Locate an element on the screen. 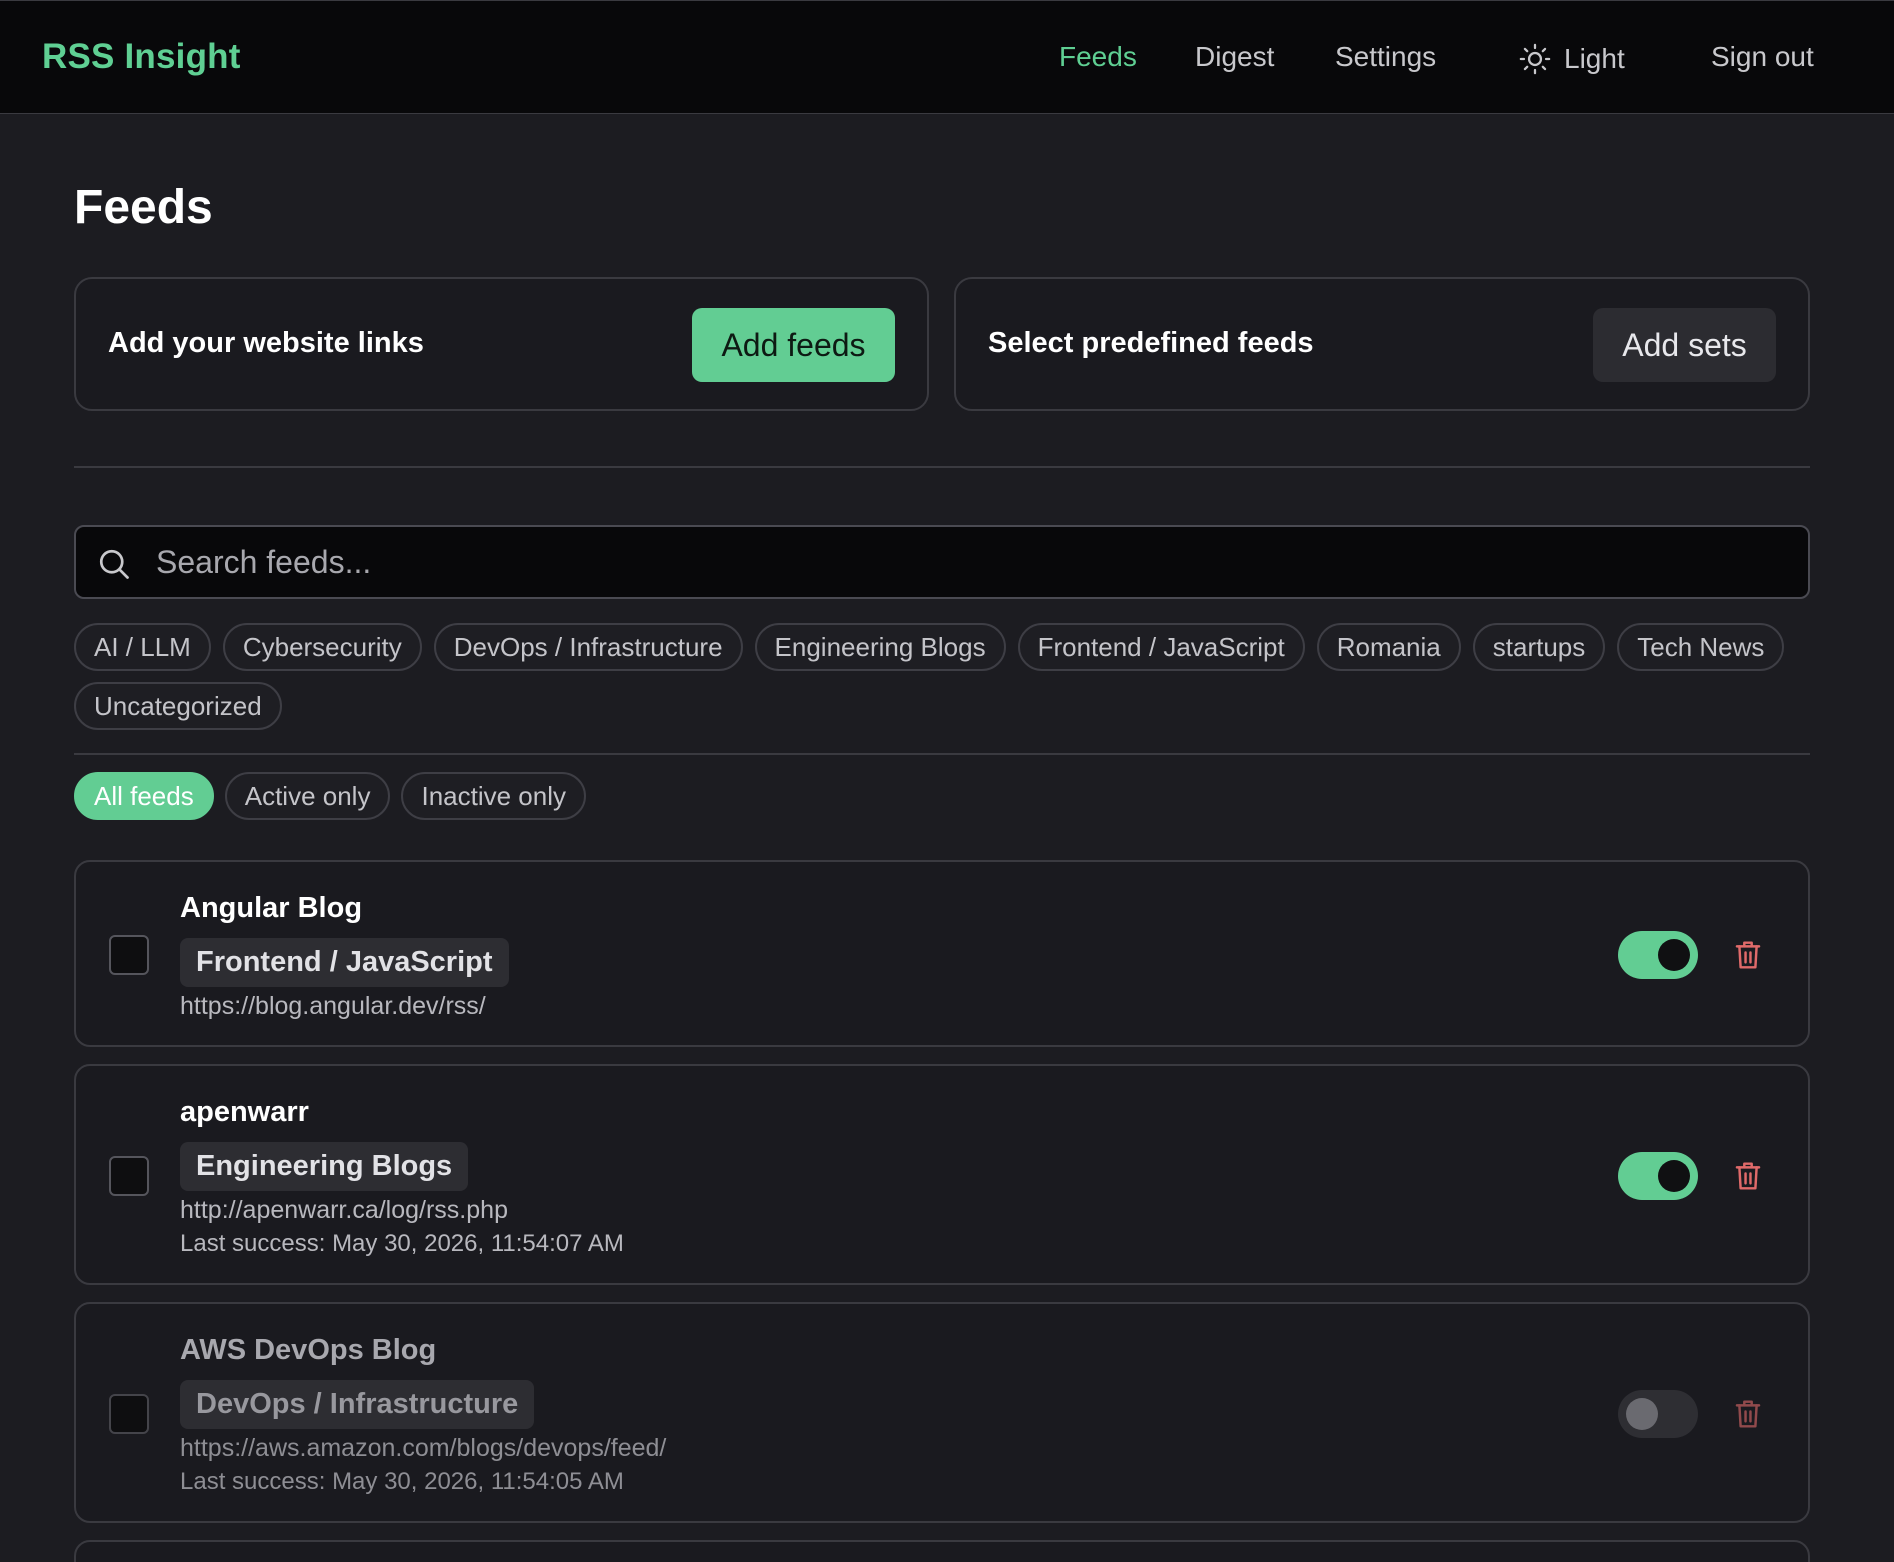 Image resolution: width=1894 pixels, height=1562 pixels. nav-feeds: Feeds is located at coordinates (1098, 57).